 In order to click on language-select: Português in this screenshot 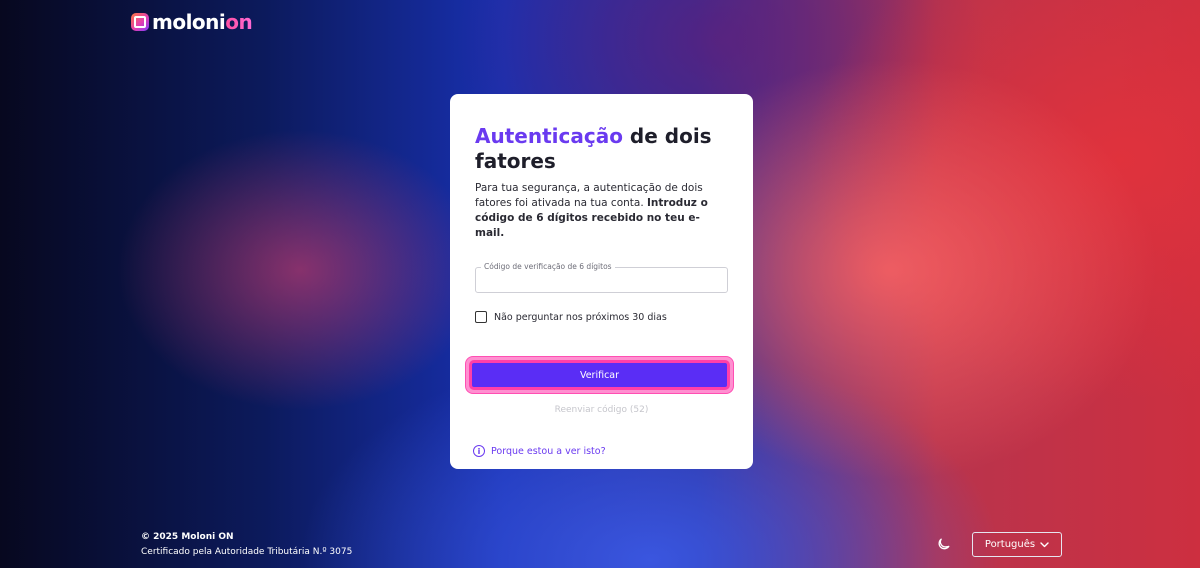, I will do `click(1017, 544)`.